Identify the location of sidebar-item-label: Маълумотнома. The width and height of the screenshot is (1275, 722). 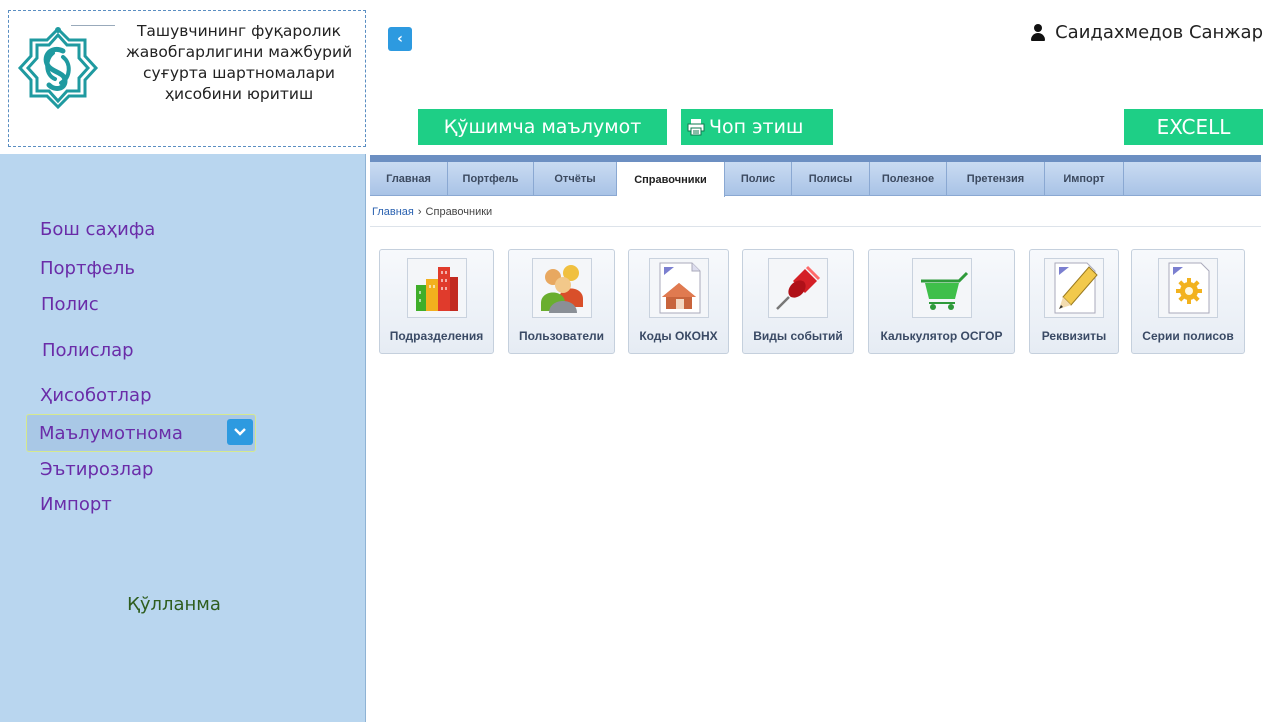
(111, 433).